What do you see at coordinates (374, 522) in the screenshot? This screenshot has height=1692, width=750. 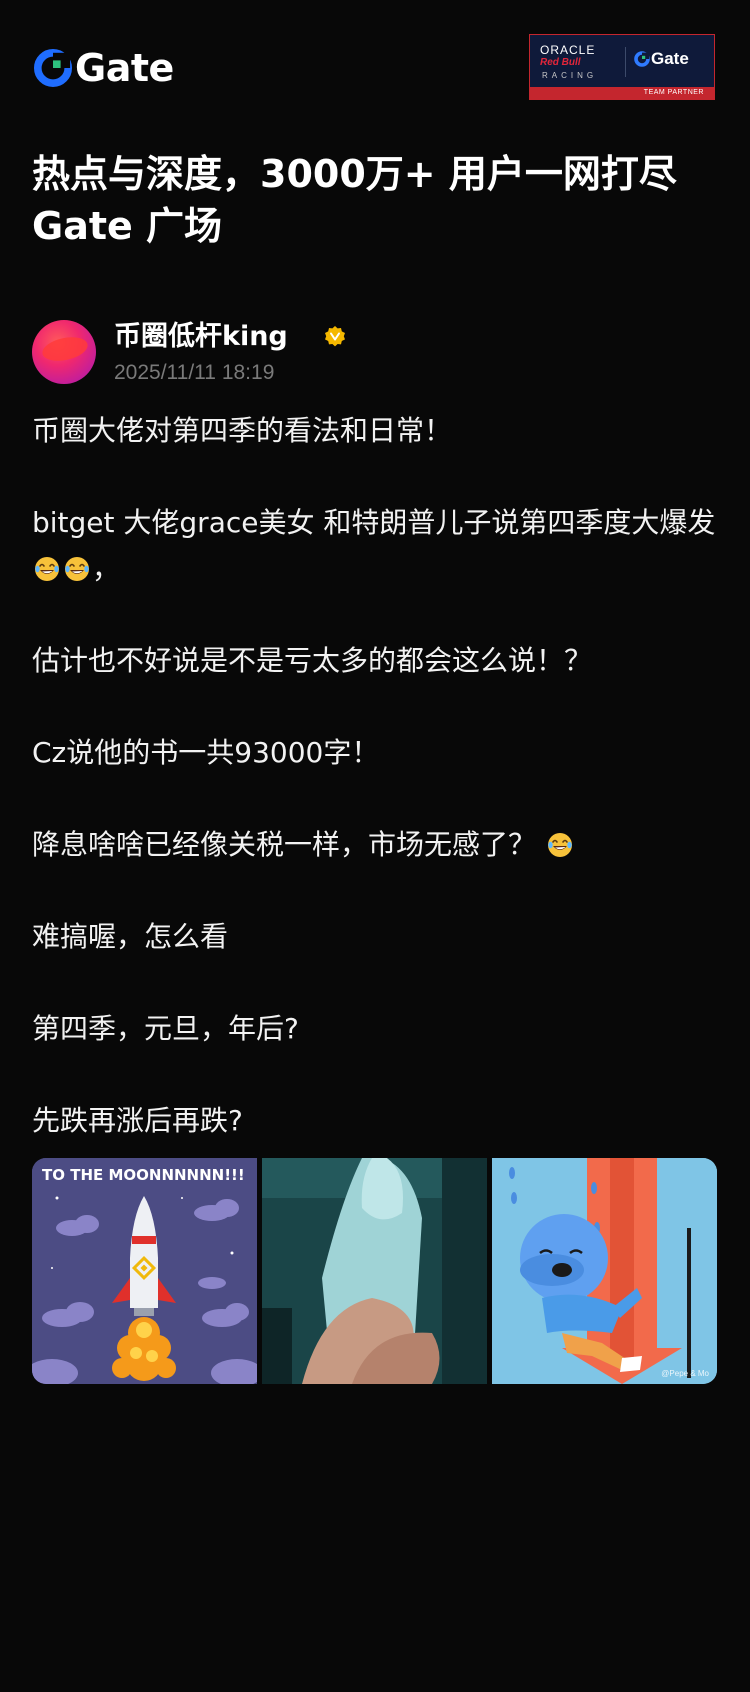 I see `post-paragraph-text: bitget 大佬grace美女 和特朗普儿子说第四季度大爆发` at bounding box center [374, 522].